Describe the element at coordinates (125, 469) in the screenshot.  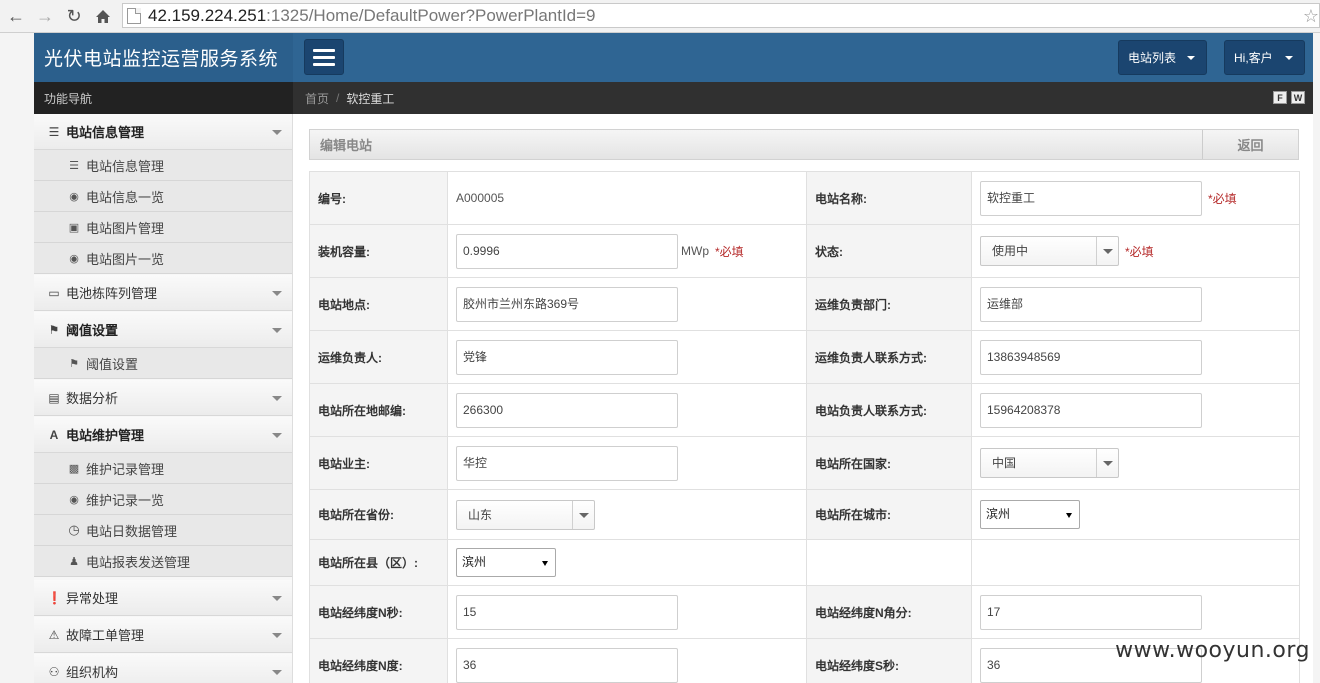
I see `sidebar-item-label: 维护记录管理` at that location.